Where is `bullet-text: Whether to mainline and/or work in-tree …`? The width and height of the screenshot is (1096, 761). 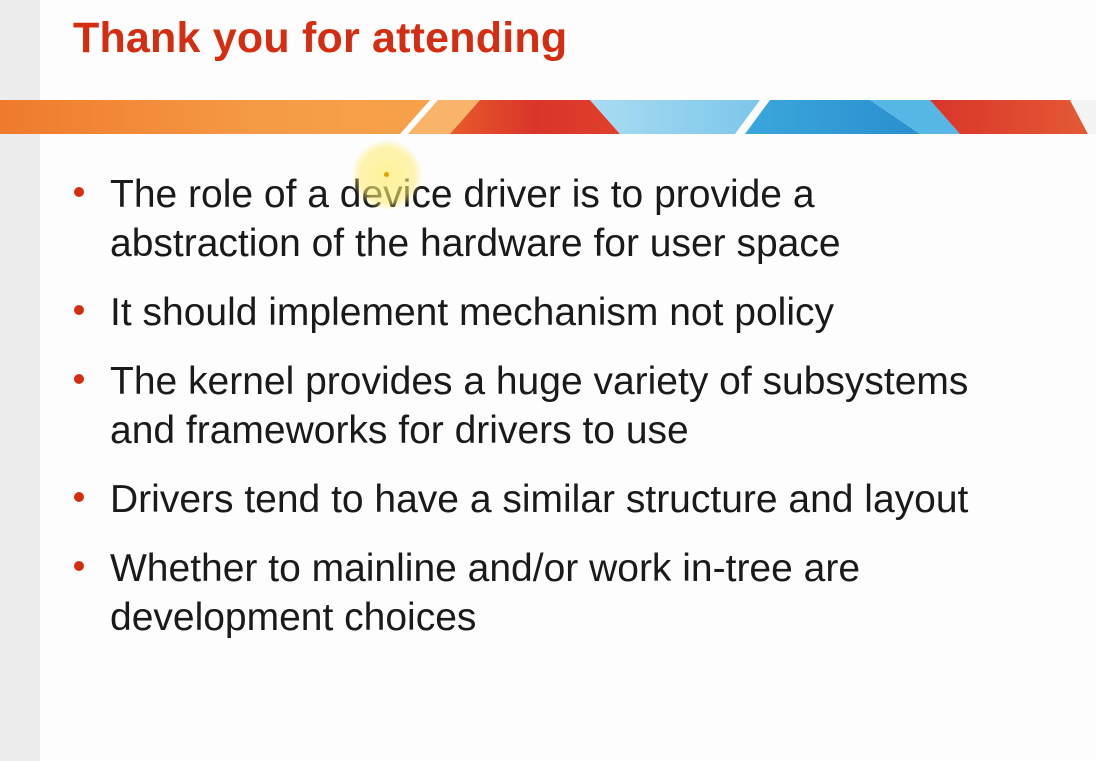 bullet-text: Whether to mainline and/or work in-tree … is located at coordinates (485, 593).